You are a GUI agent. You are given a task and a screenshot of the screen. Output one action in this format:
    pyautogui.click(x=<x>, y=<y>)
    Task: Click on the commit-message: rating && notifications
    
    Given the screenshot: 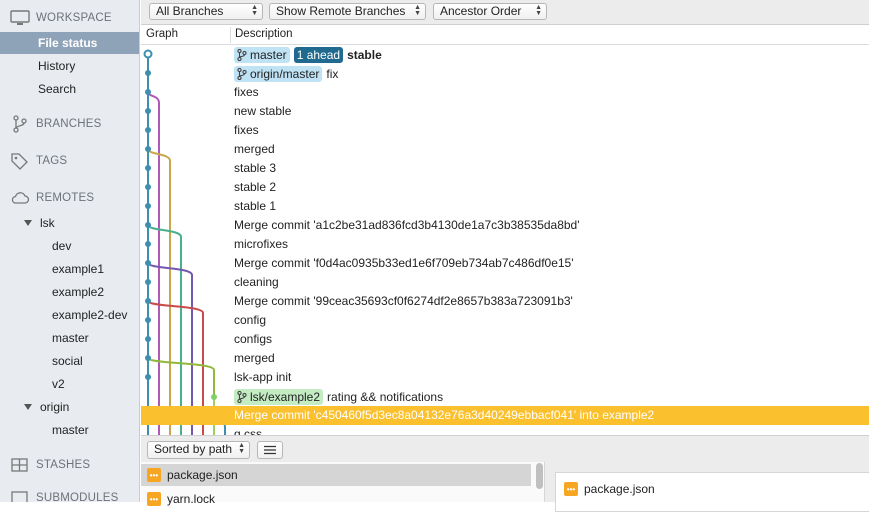 What is the action you would take?
    pyautogui.click(x=385, y=397)
    